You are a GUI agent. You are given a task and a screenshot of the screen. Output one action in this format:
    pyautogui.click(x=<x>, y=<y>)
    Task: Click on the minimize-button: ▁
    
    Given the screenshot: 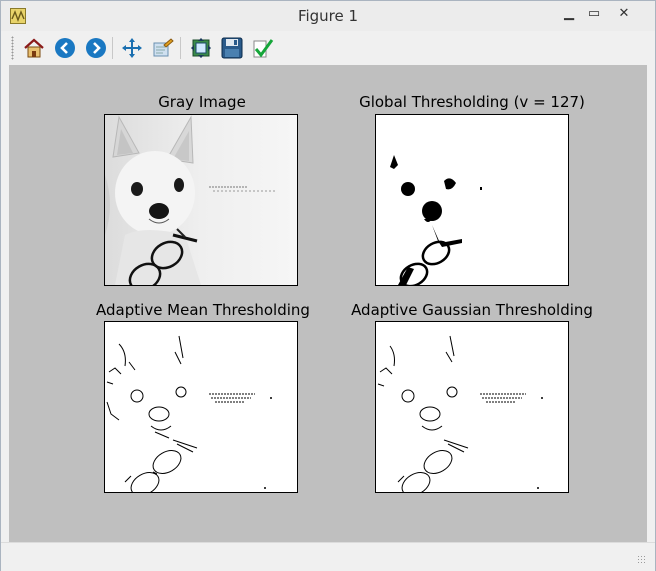 What is the action you would take?
    pyautogui.click(x=569, y=13)
    